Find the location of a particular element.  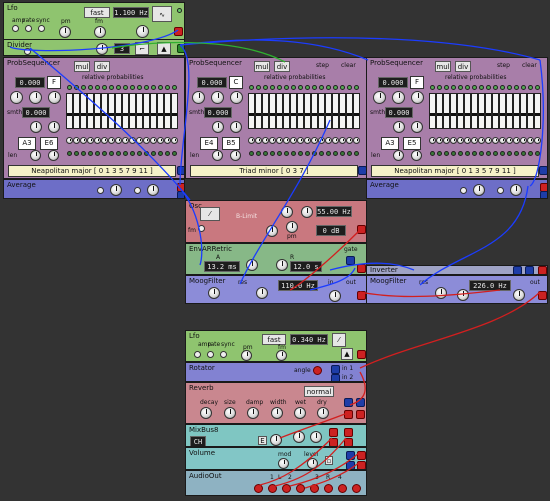

volume-toggle-button: ▫ is located at coordinates (329, 460).